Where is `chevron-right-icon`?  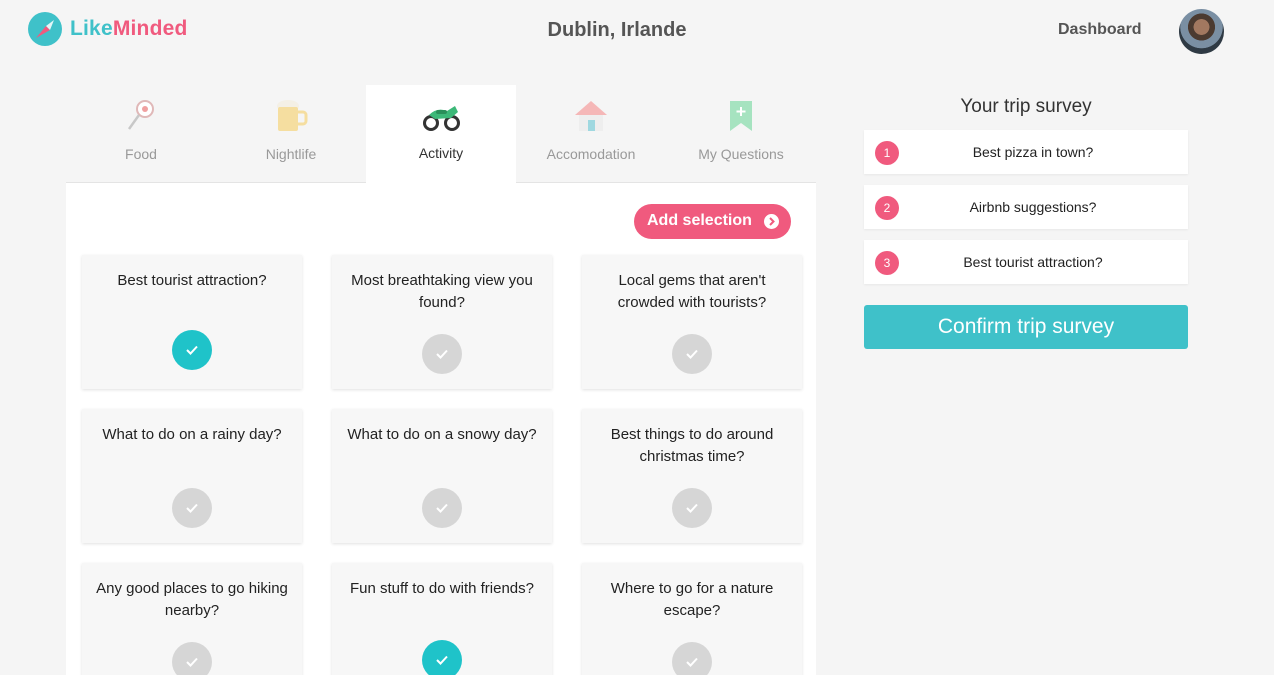 chevron-right-icon is located at coordinates (771, 221).